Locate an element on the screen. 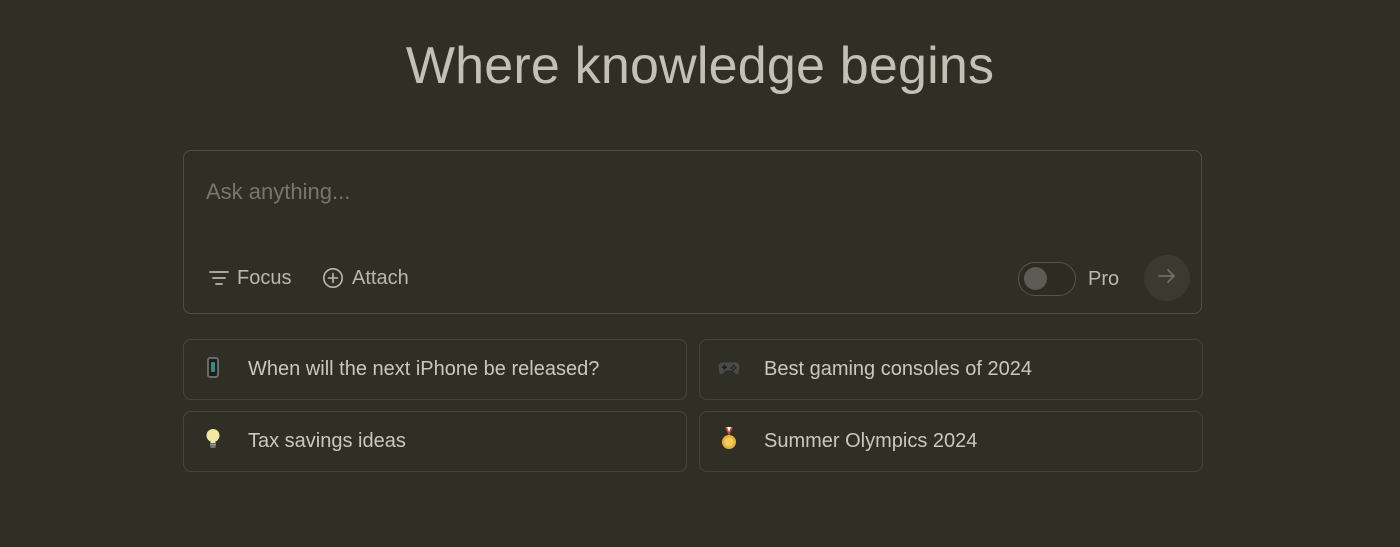  submit-button is located at coordinates (1167, 278).